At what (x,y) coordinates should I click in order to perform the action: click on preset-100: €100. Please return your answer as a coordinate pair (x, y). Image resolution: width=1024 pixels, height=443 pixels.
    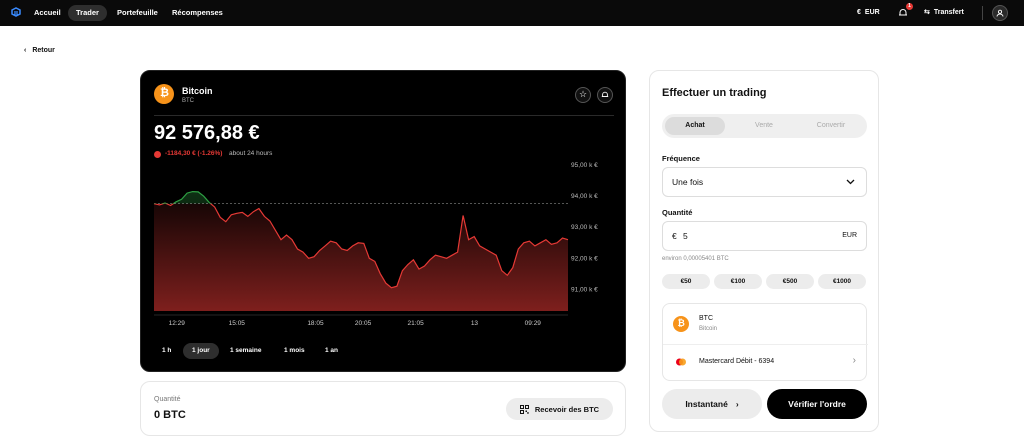
    Looking at the image, I should click on (738, 281).